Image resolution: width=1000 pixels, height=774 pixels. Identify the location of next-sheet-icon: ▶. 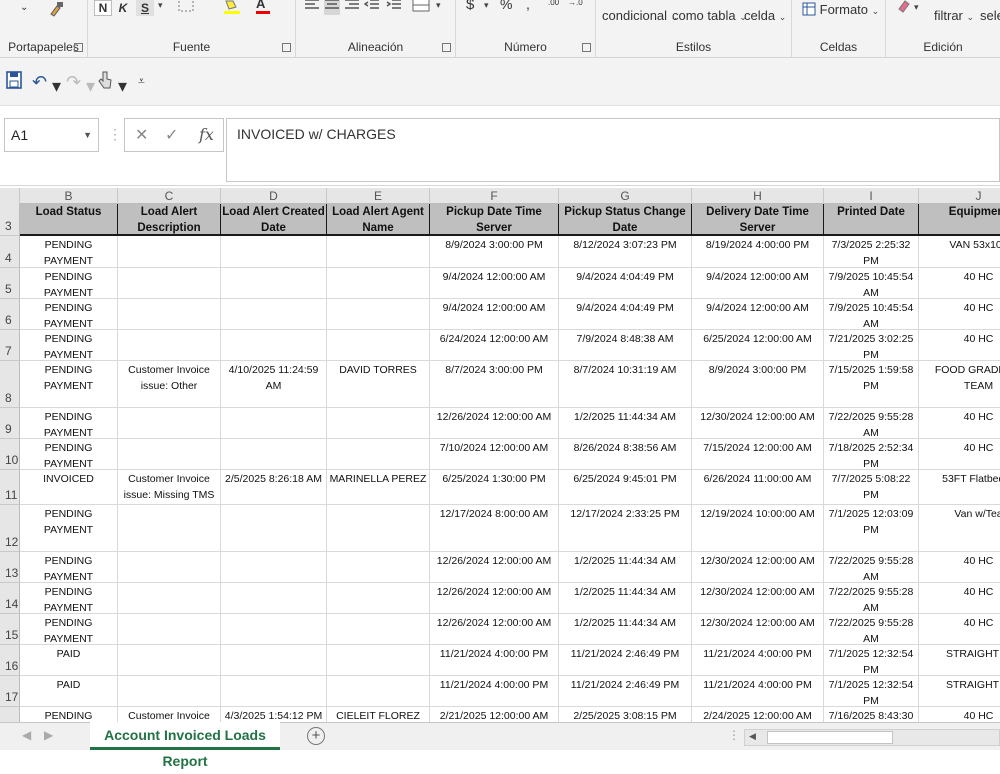
(48, 735).